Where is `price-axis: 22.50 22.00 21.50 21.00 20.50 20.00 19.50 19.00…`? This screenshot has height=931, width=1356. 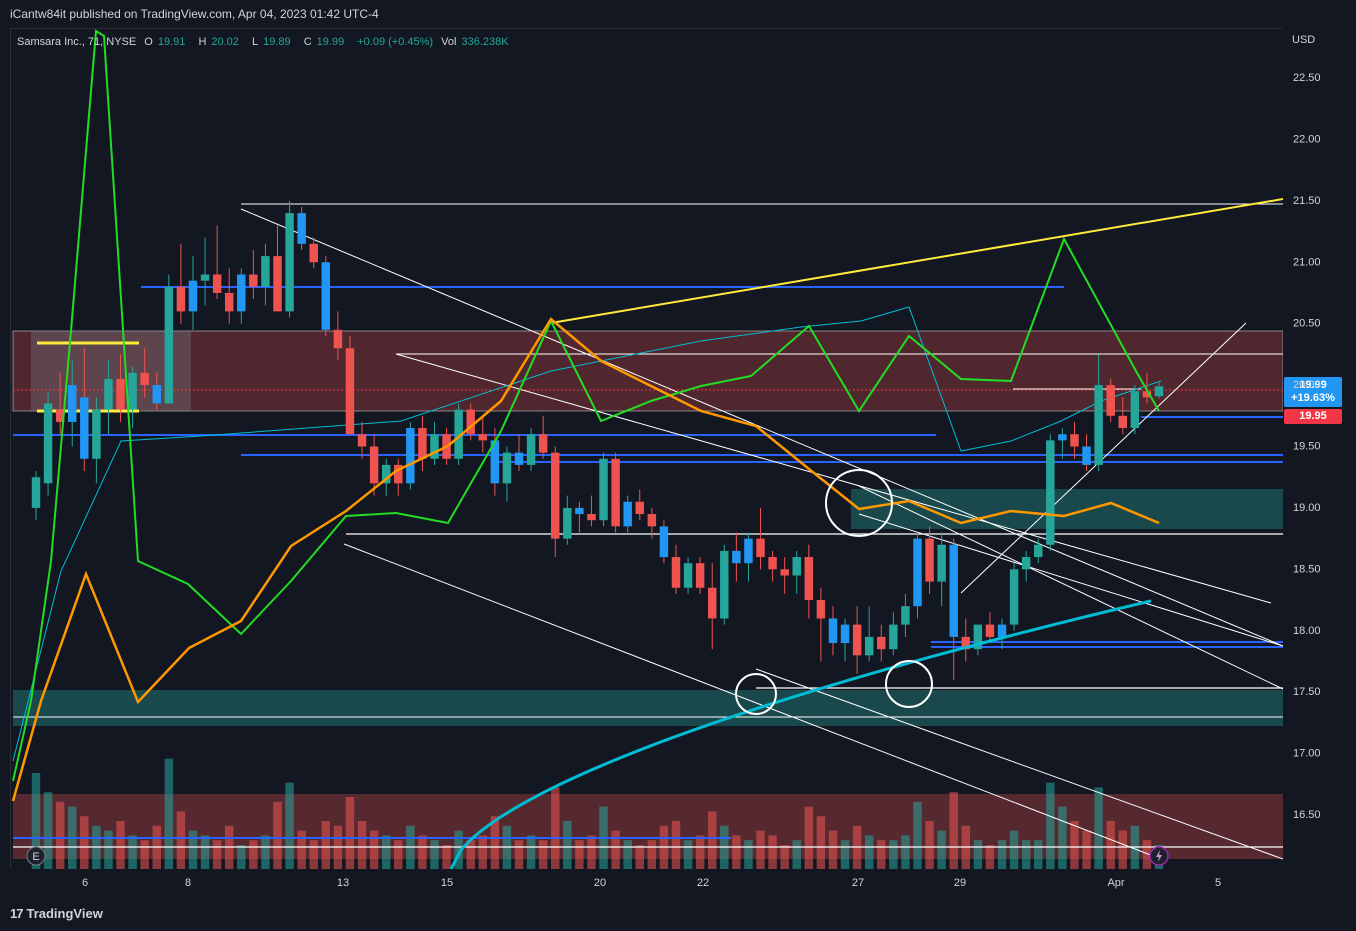 price-axis: 22.50 22.00 21.50 21.00 20.50 20.00 19.50 19.00… is located at coordinates (1319, 463).